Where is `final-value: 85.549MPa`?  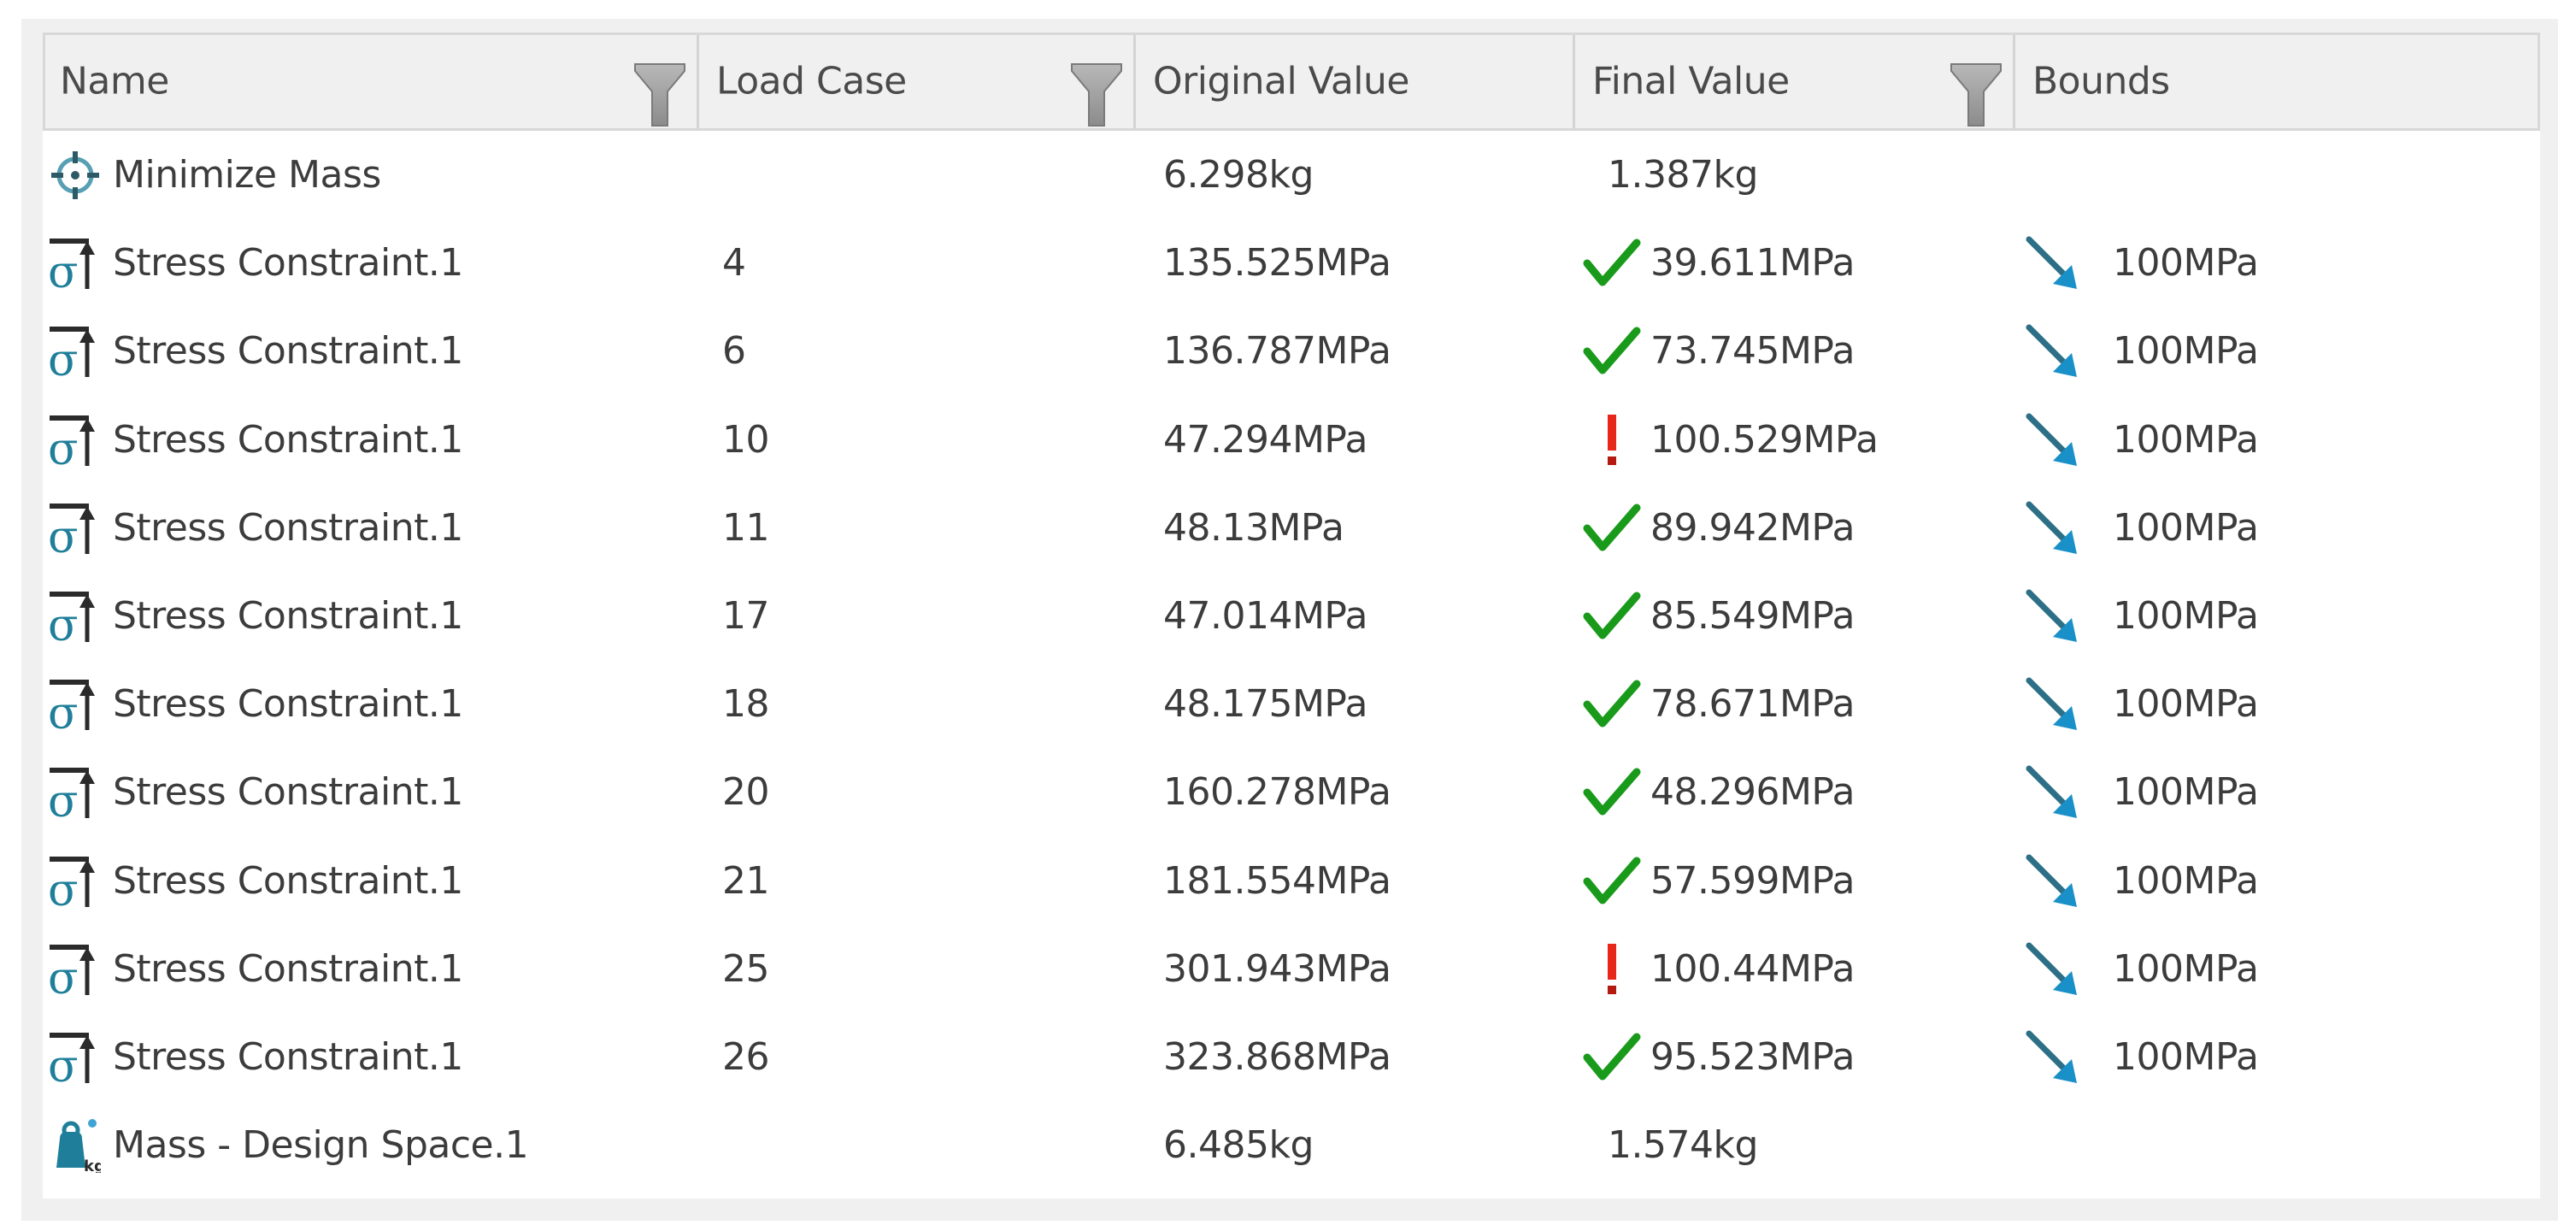
final-value: 85.549MPa is located at coordinates (1753, 616).